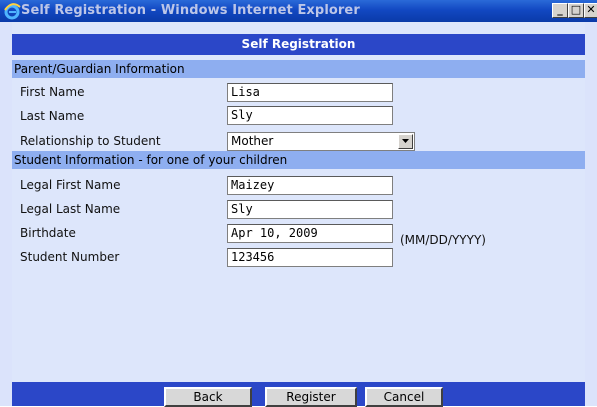 This screenshot has height=407, width=597. Describe the element at coordinates (310, 257) in the screenshot. I see `student-number-field: 123456` at that location.